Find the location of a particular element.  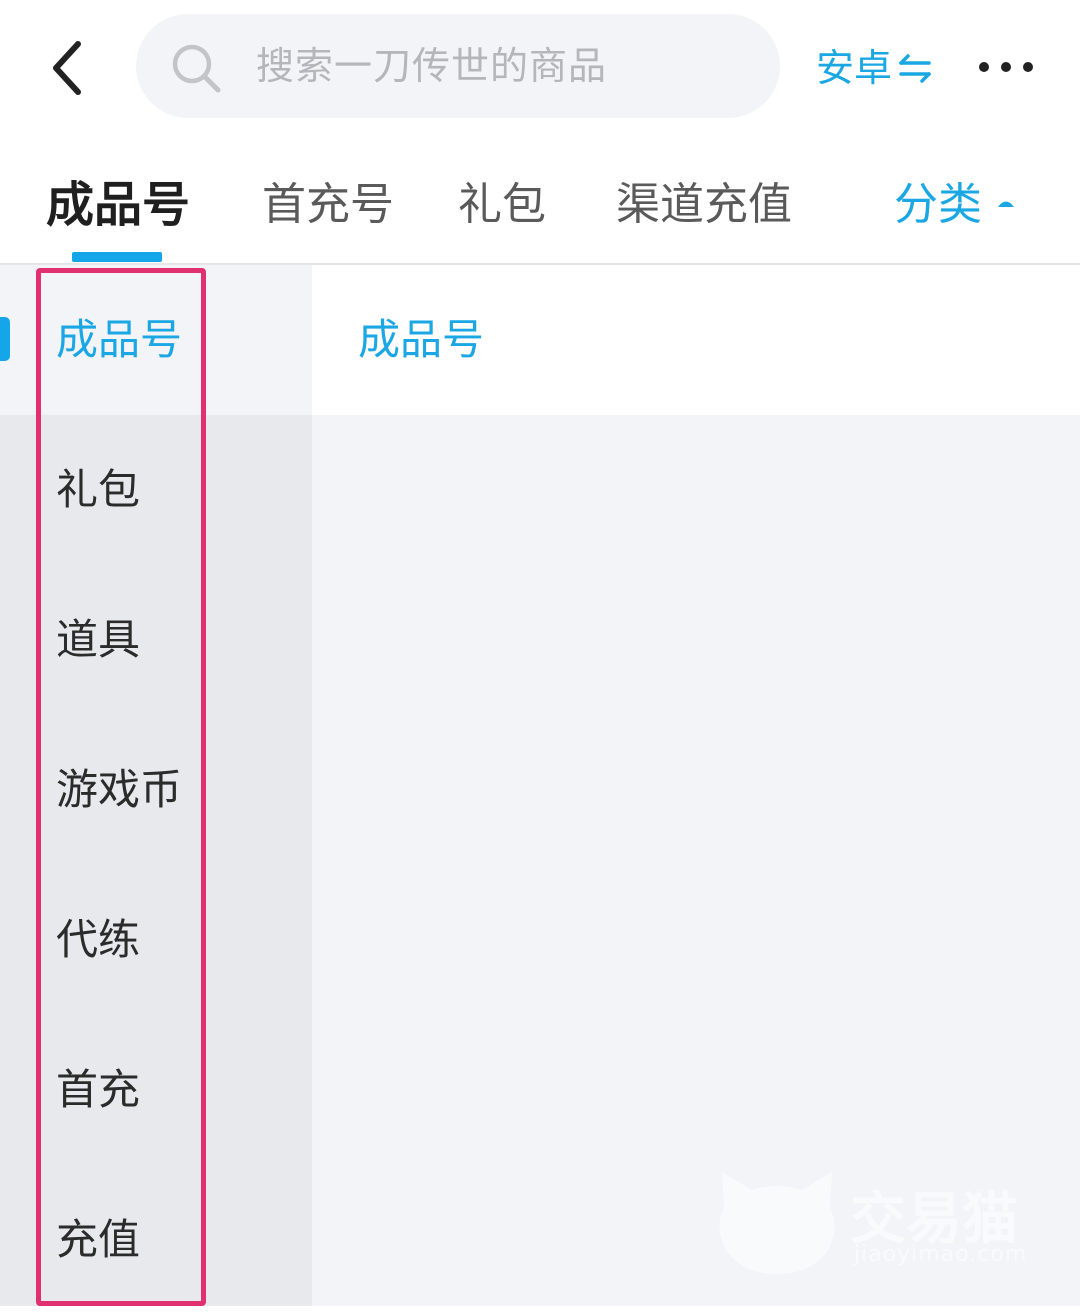

tab-finished-account: 成品号 is located at coordinates (118, 205).